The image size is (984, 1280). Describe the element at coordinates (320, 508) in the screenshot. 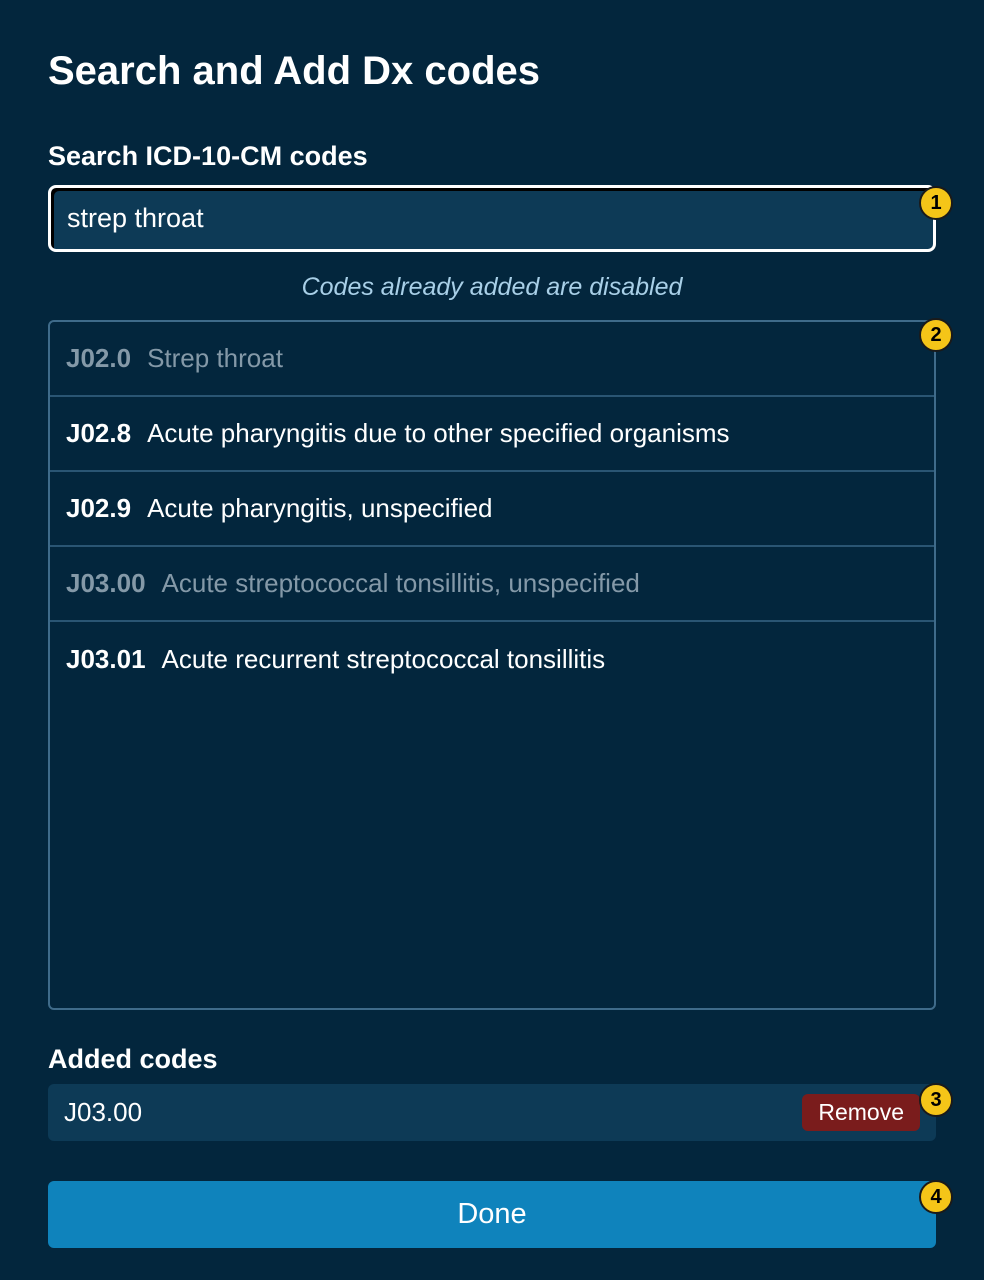

I see `result-description: Acute pharyngitis, unspecified` at that location.